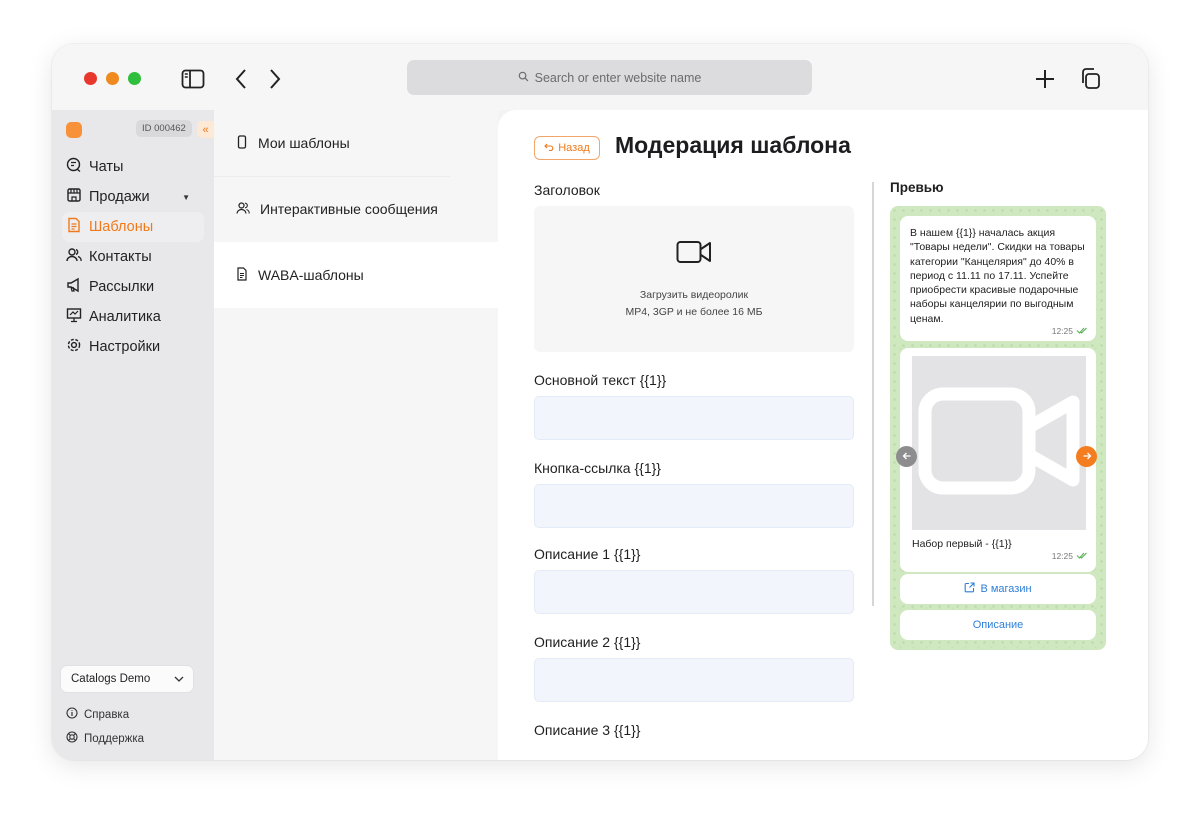 Image resolution: width=1200 pixels, height=820 pixels. I want to click on chevron-down-icon, so click(179, 680).